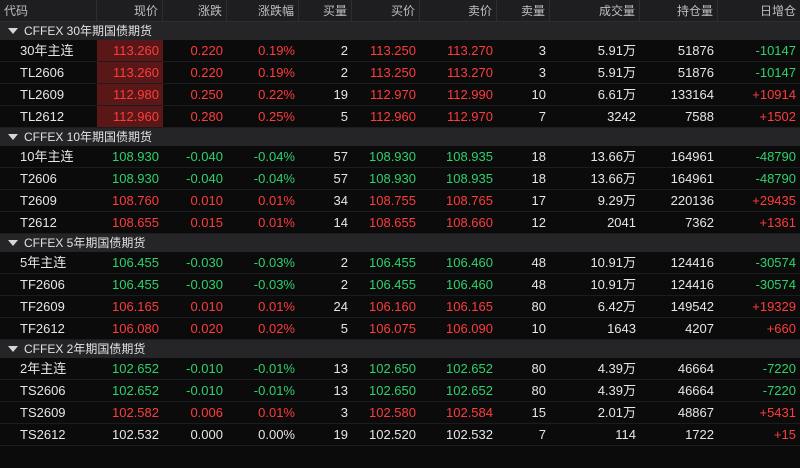 This screenshot has width=800, height=468. I want to click on cell-last-price: 106.455, so click(135, 262).